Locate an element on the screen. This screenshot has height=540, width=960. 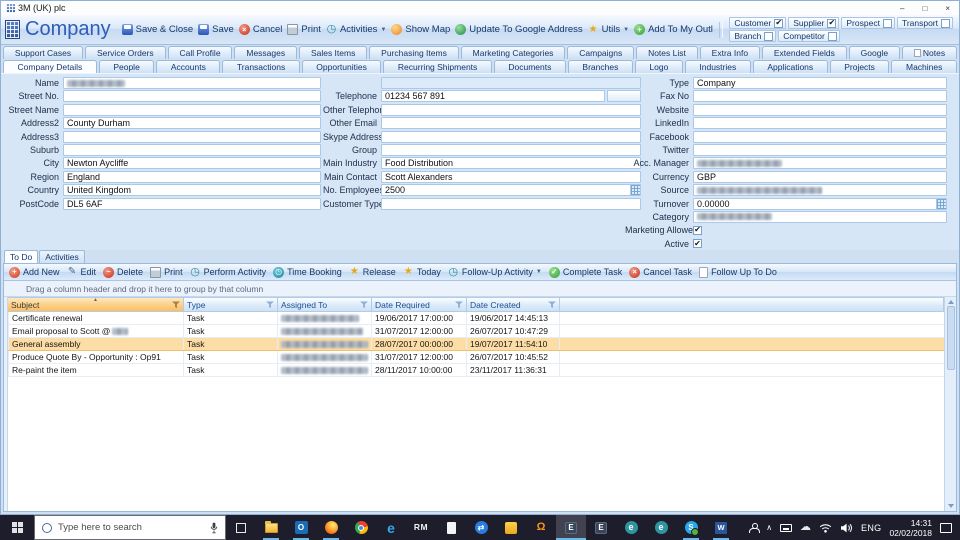
taskbar-chrome is located at coordinates (361, 527).